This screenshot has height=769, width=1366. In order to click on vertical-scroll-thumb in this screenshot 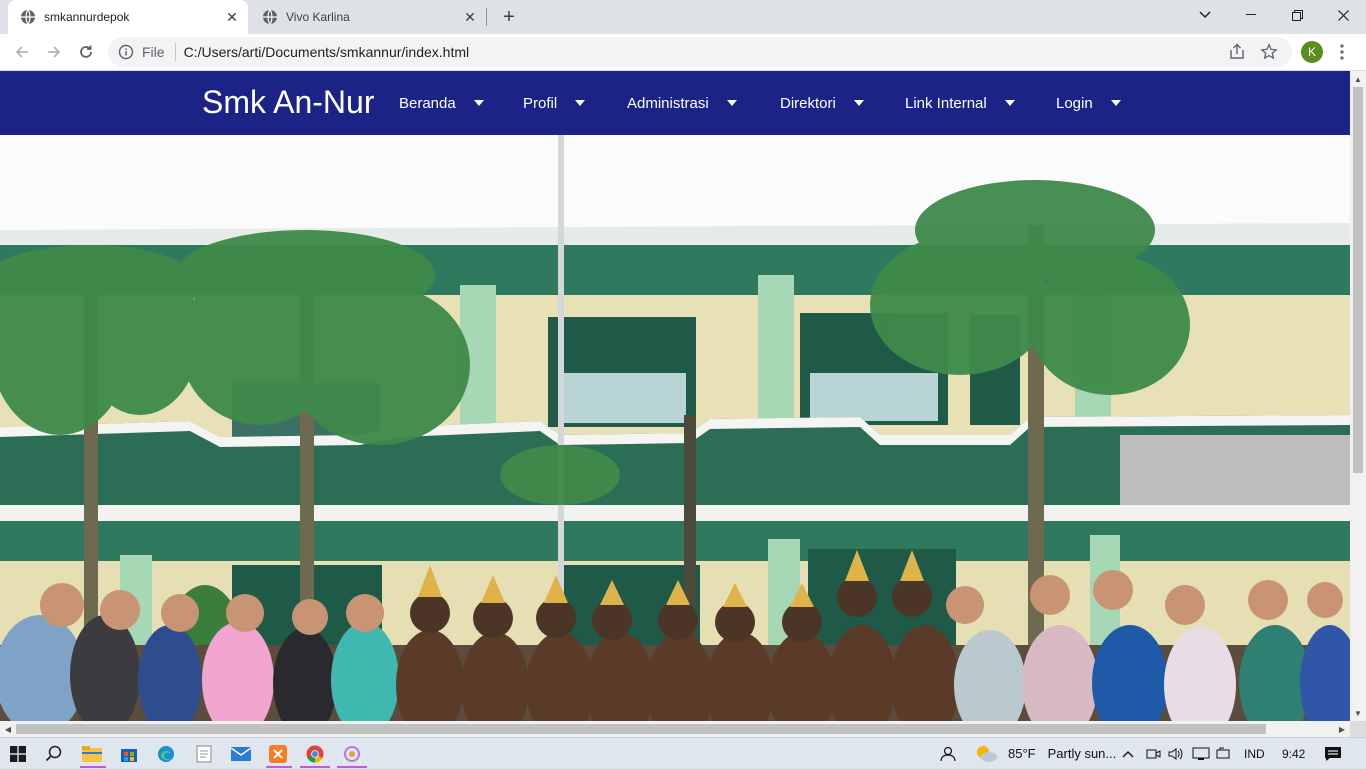, I will do `click(1358, 280)`.